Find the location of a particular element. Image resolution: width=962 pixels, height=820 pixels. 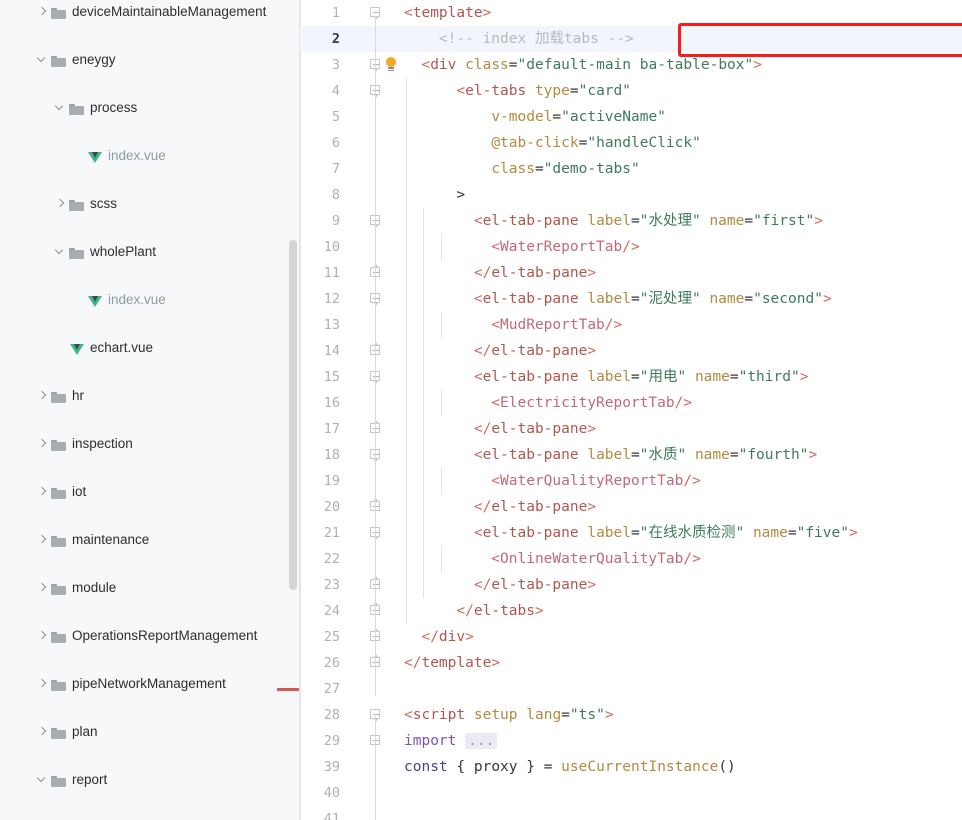

tree-folder-scss: scss is located at coordinates (149, 204).